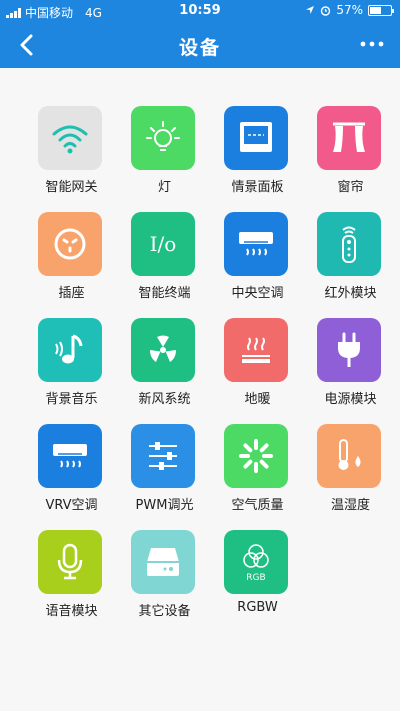 The image size is (400, 711). I want to click on device-tile-9: 背景音乐, so click(71, 364).